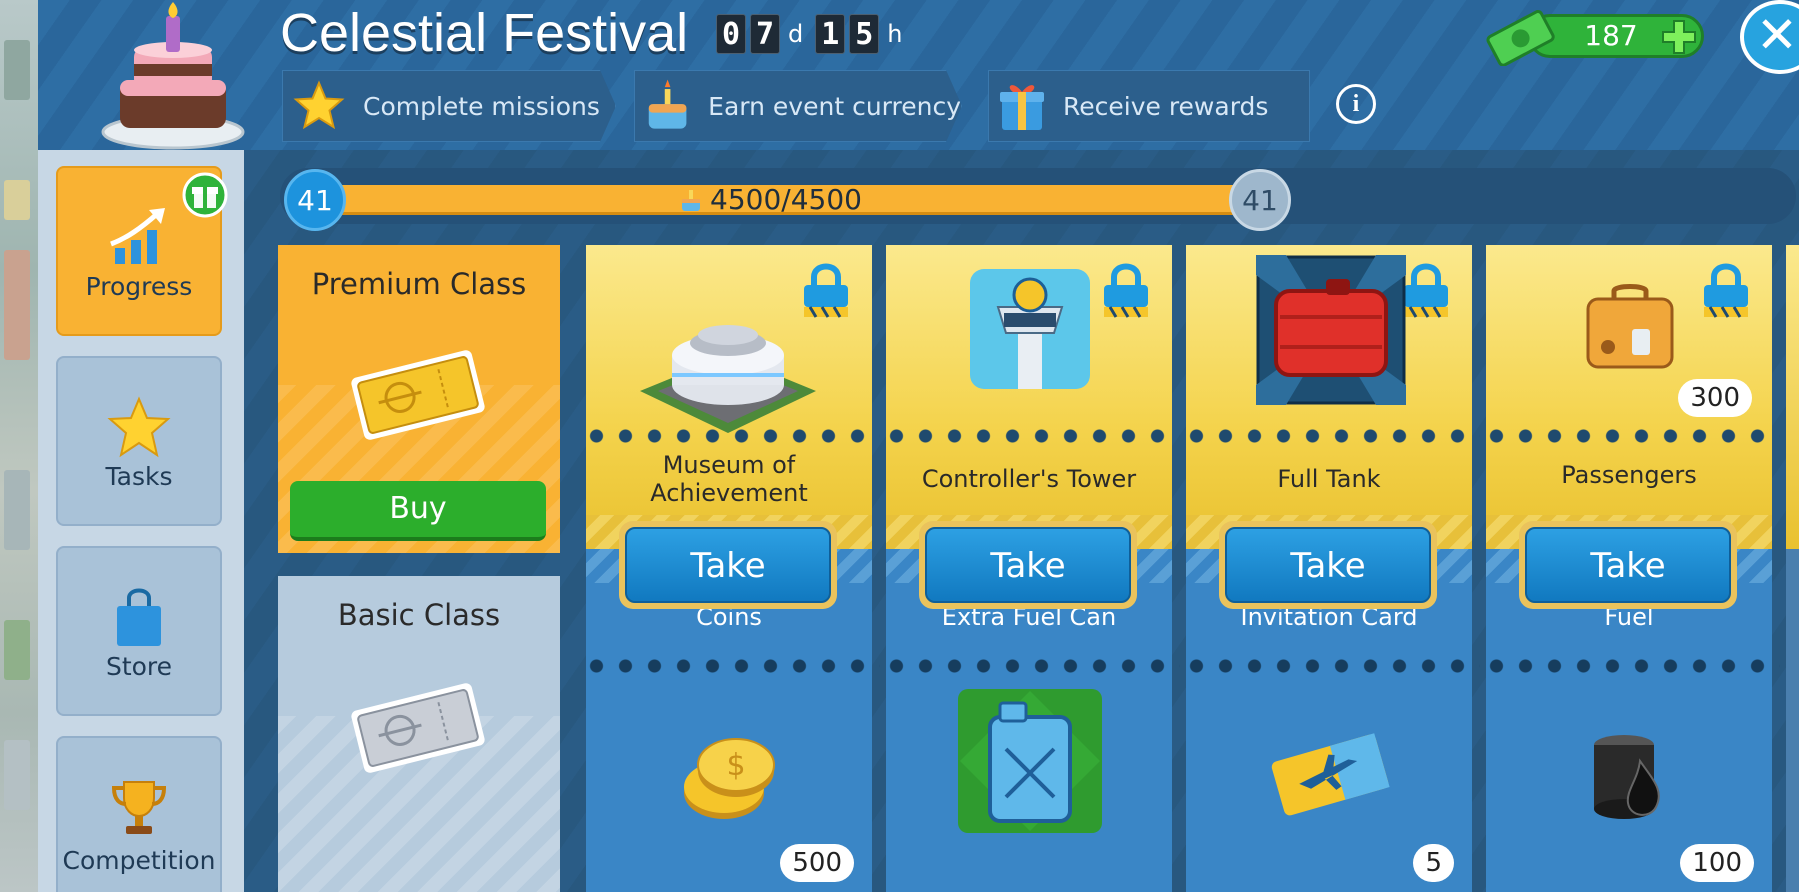 Image resolution: width=1799 pixels, height=892 pixels. Describe the element at coordinates (173, 76) in the screenshot. I see `birthday-cake-icon` at that location.